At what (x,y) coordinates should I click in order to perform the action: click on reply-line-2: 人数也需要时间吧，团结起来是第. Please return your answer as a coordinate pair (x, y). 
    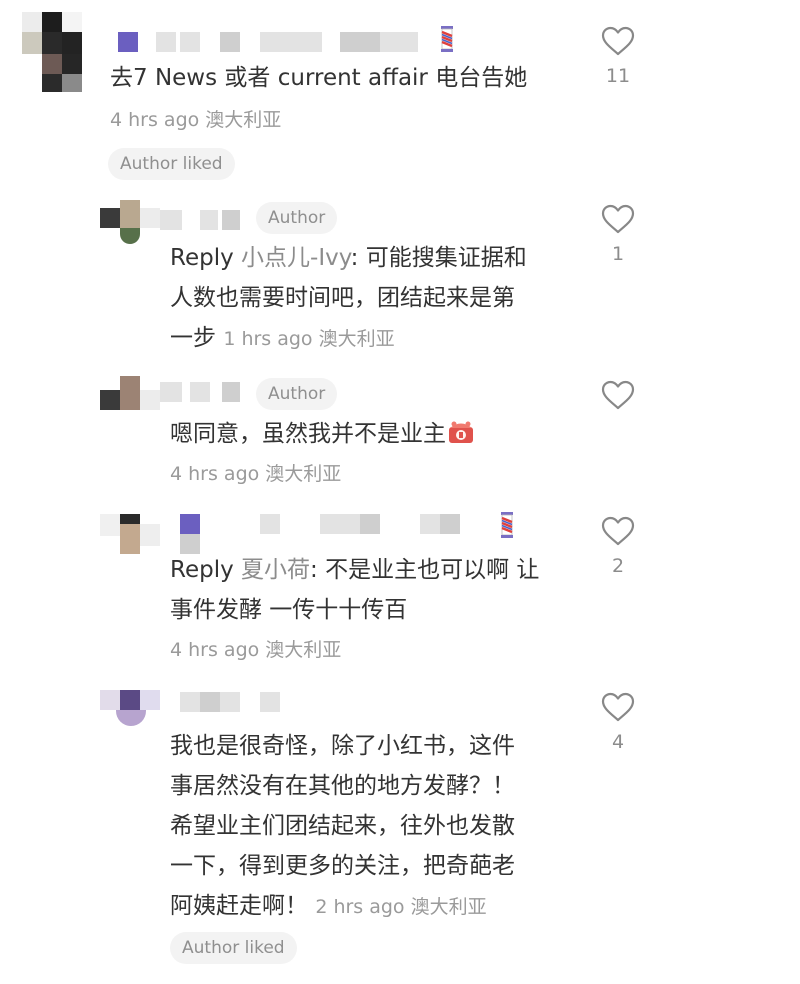
    Looking at the image, I should click on (342, 298).